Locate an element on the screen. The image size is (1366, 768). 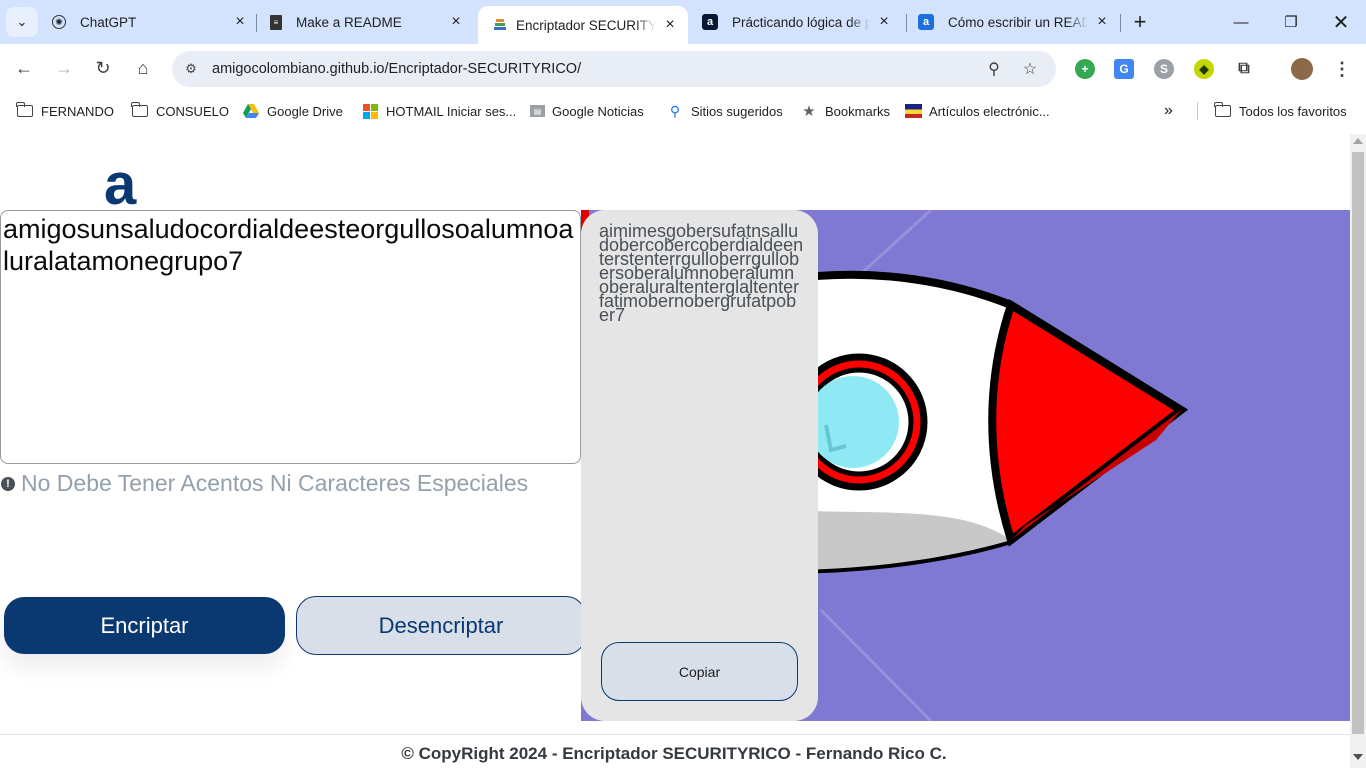
tab-title: Make a README is located at coordinates (349, 22).